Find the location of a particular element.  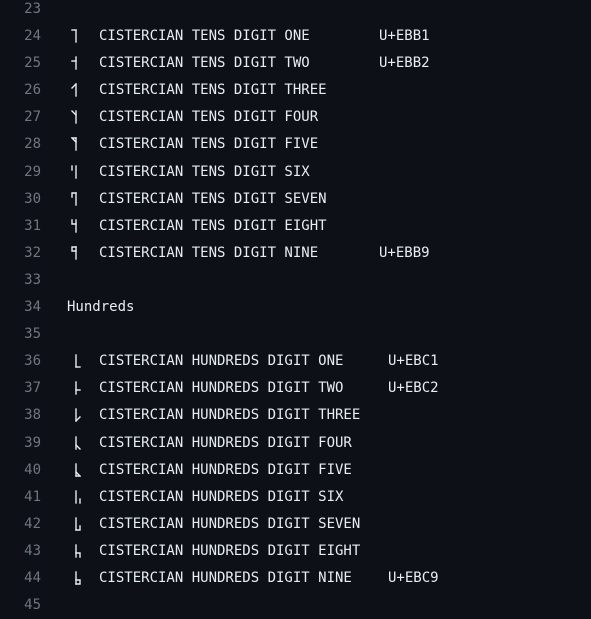

cistercian-hundreds-two-glyph is located at coordinates (83, 388).